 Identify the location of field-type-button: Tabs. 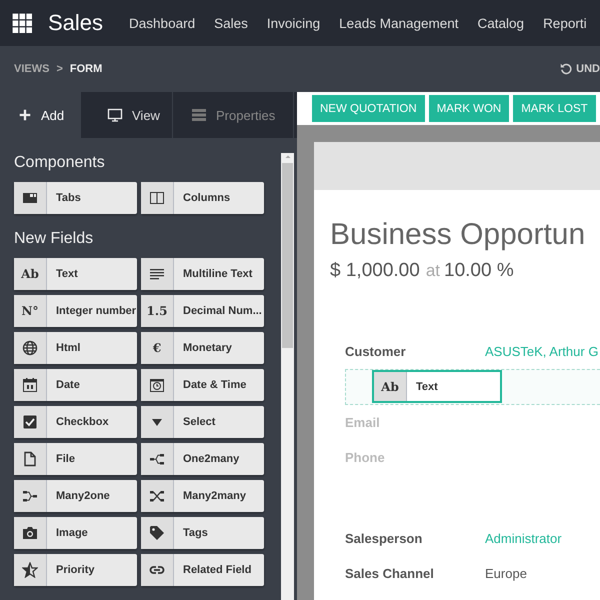
(75, 198).